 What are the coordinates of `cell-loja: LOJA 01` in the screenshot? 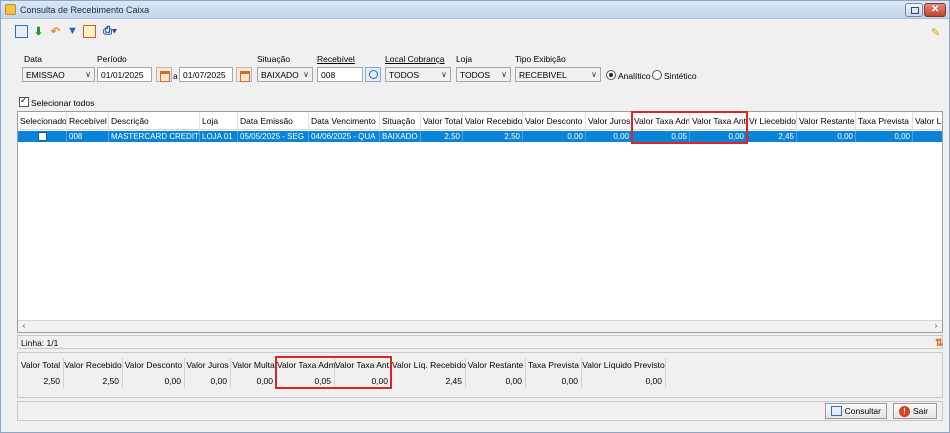 It's located at (219, 136).